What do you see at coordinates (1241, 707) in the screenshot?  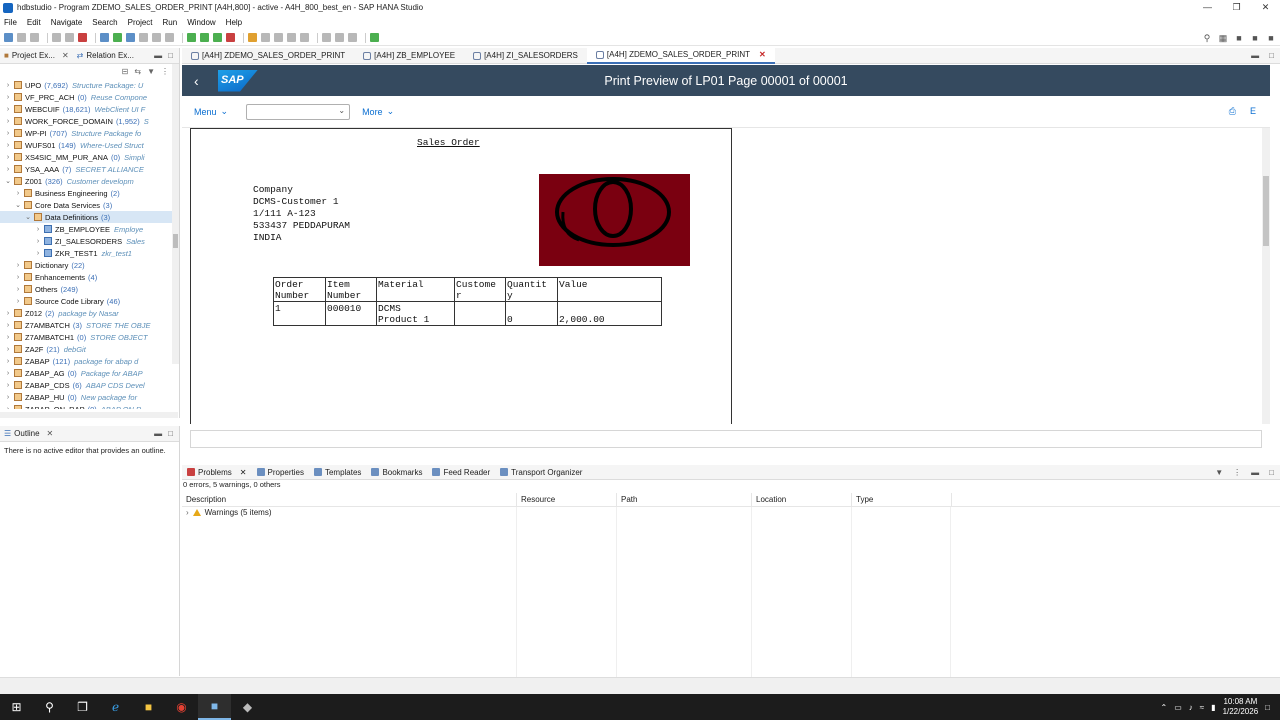 I see `clock: 10:08 AM 1/22/2026` at bounding box center [1241, 707].